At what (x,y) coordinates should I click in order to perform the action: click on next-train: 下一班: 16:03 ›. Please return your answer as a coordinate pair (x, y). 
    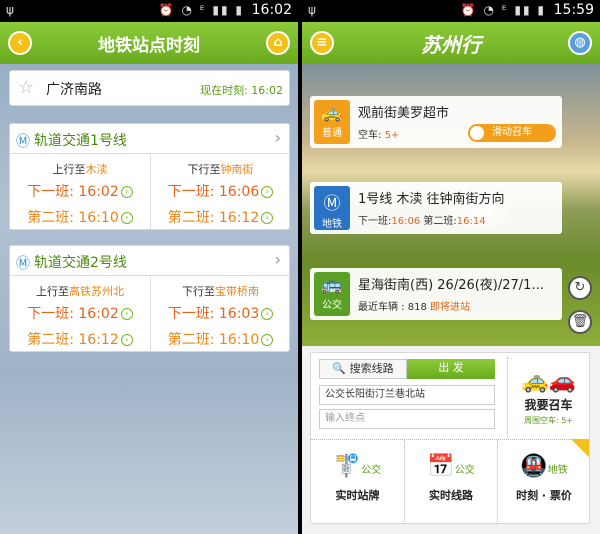
    Looking at the image, I should click on (220, 313).